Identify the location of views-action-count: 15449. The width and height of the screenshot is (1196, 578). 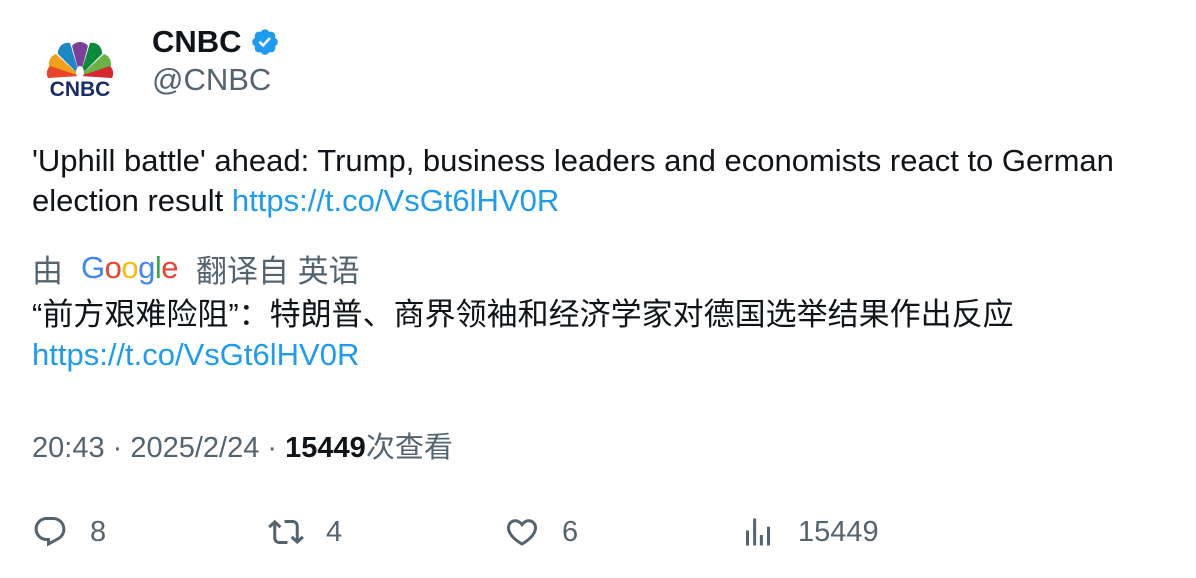
(838, 531).